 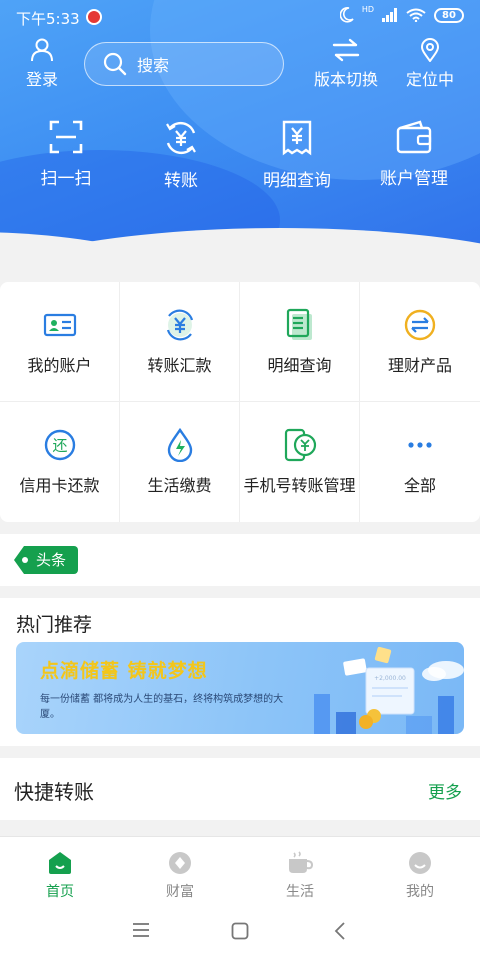 What do you see at coordinates (54, 792) in the screenshot?
I see `quick-transfer-title: 快捷转账` at bounding box center [54, 792].